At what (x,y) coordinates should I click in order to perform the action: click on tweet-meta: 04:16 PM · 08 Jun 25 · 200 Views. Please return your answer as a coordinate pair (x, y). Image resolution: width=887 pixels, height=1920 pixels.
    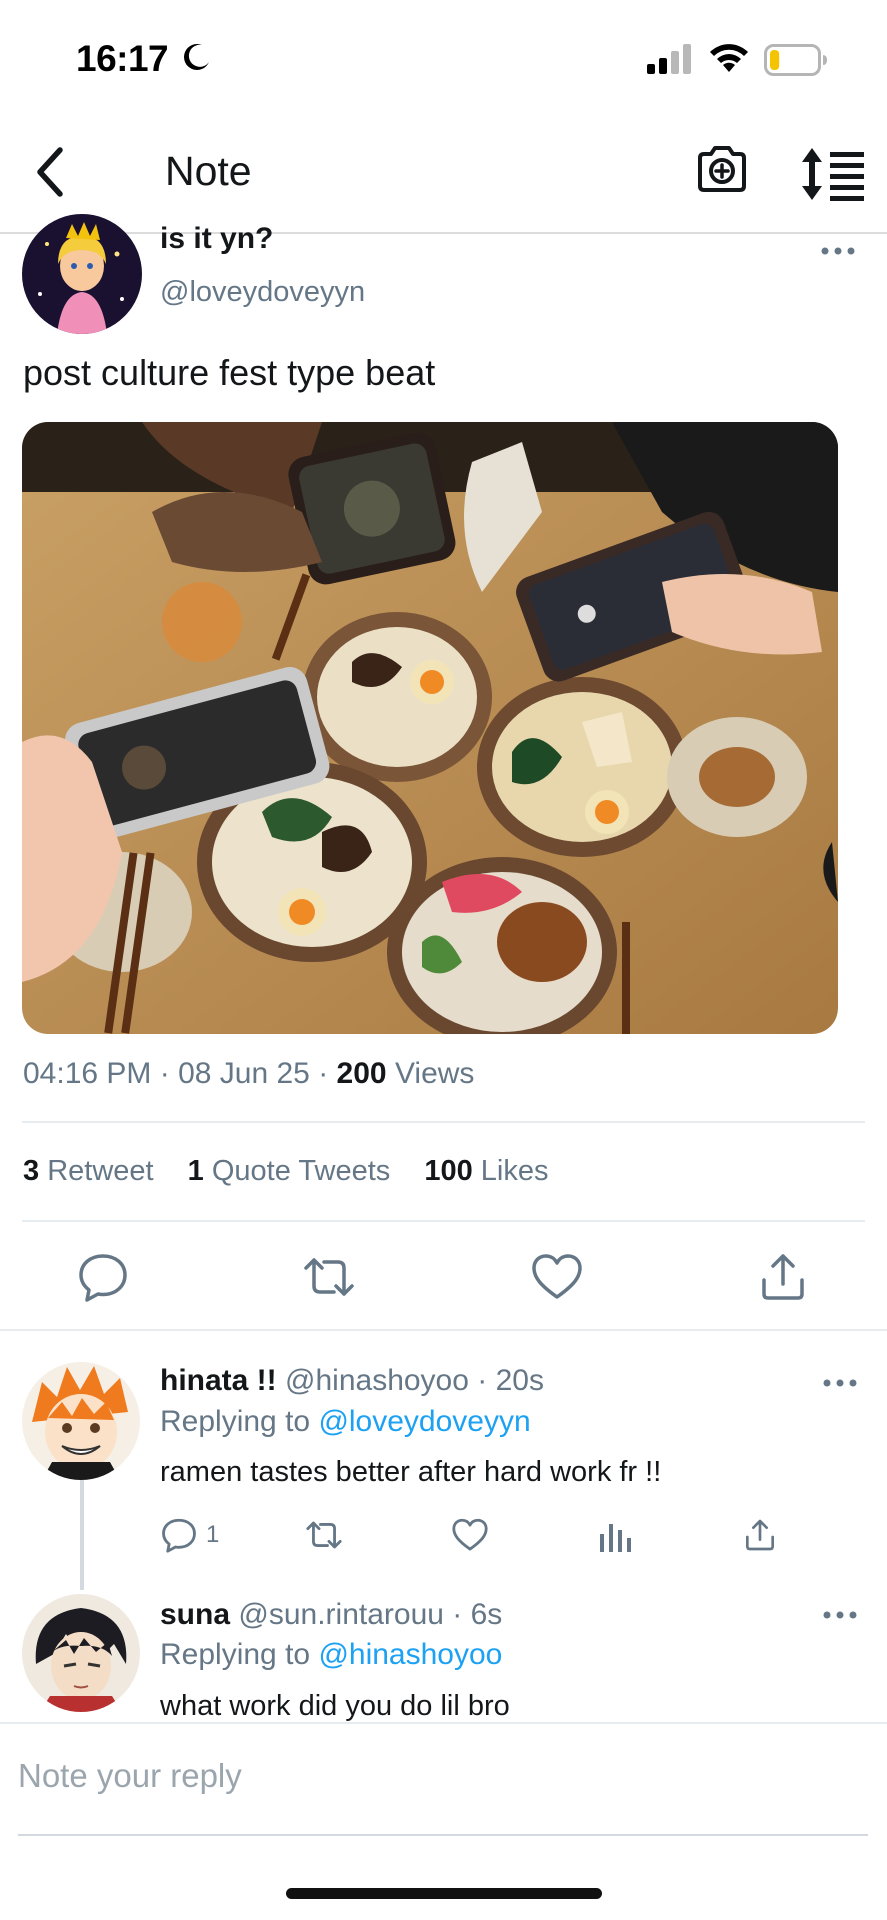
    Looking at the image, I should click on (249, 1073).